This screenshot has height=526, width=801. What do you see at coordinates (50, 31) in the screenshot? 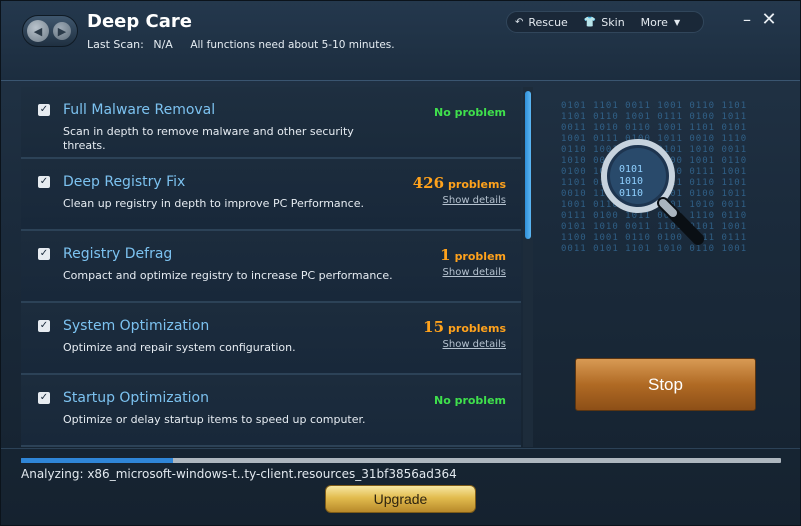
I see `nav-buttons: ◀ ▶` at bounding box center [50, 31].